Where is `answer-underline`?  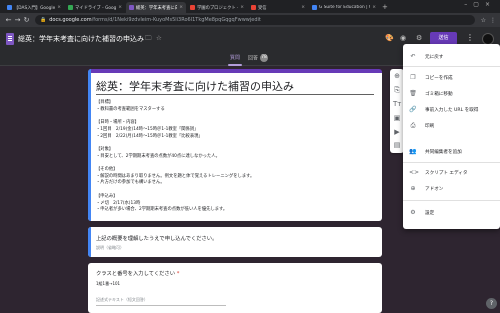
answer-underline is located at coordinates (161, 305).